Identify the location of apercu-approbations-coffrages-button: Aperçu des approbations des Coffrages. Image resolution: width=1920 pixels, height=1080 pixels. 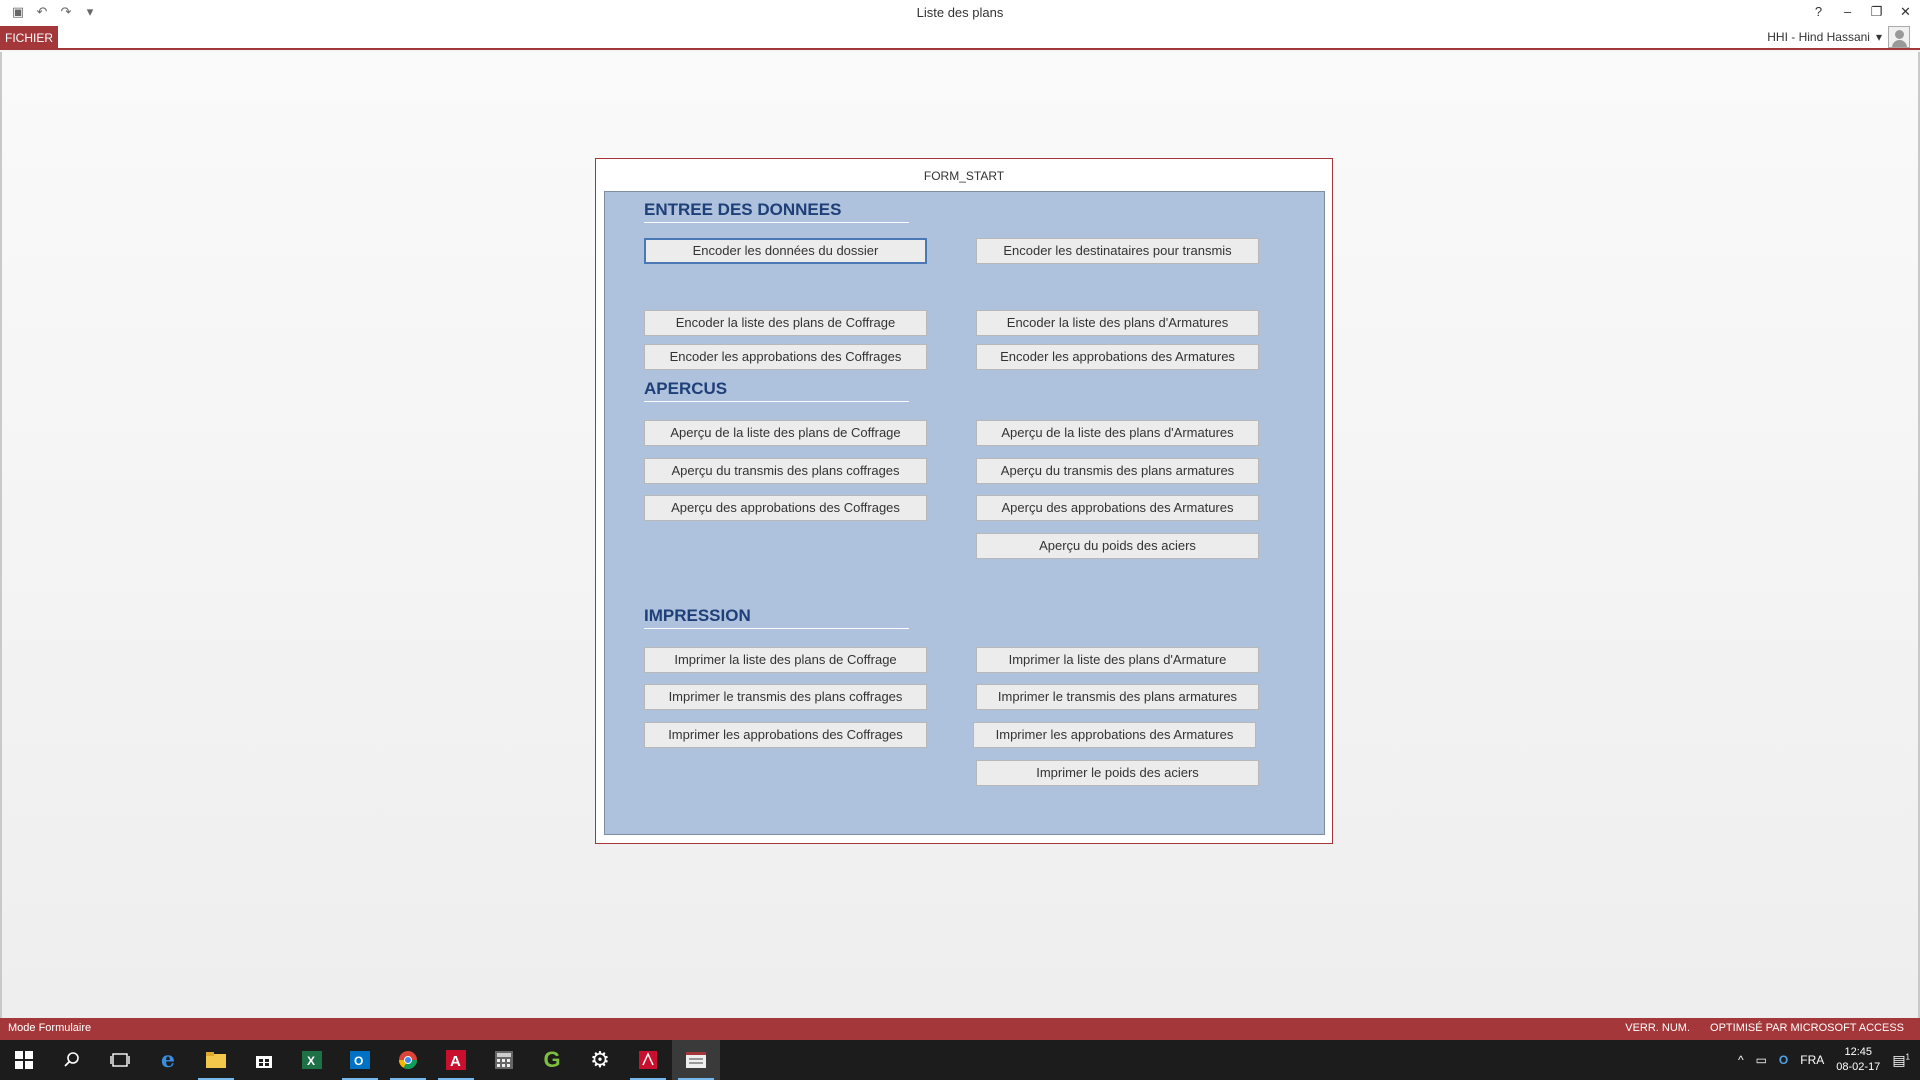
(785, 508).